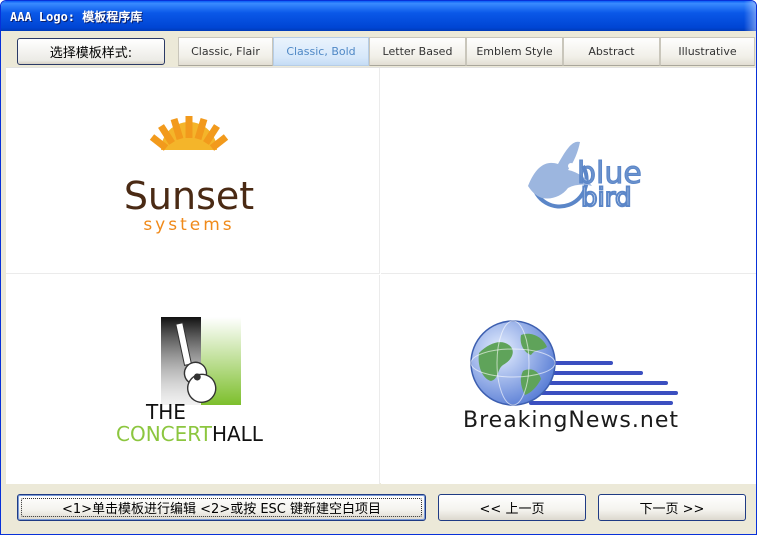 The height and width of the screenshot is (535, 757). What do you see at coordinates (164, 434) in the screenshot?
I see `concert-text: CONCERT` at bounding box center [164, 434].